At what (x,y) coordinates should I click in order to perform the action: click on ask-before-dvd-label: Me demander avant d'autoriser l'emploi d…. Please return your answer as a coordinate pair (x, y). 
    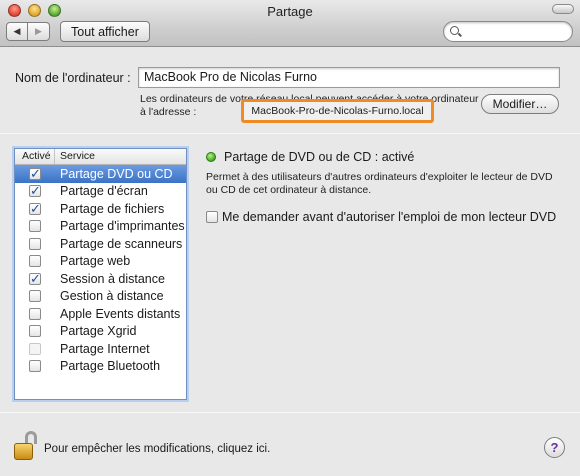
    Looking at the image, I should click on (389, 217).